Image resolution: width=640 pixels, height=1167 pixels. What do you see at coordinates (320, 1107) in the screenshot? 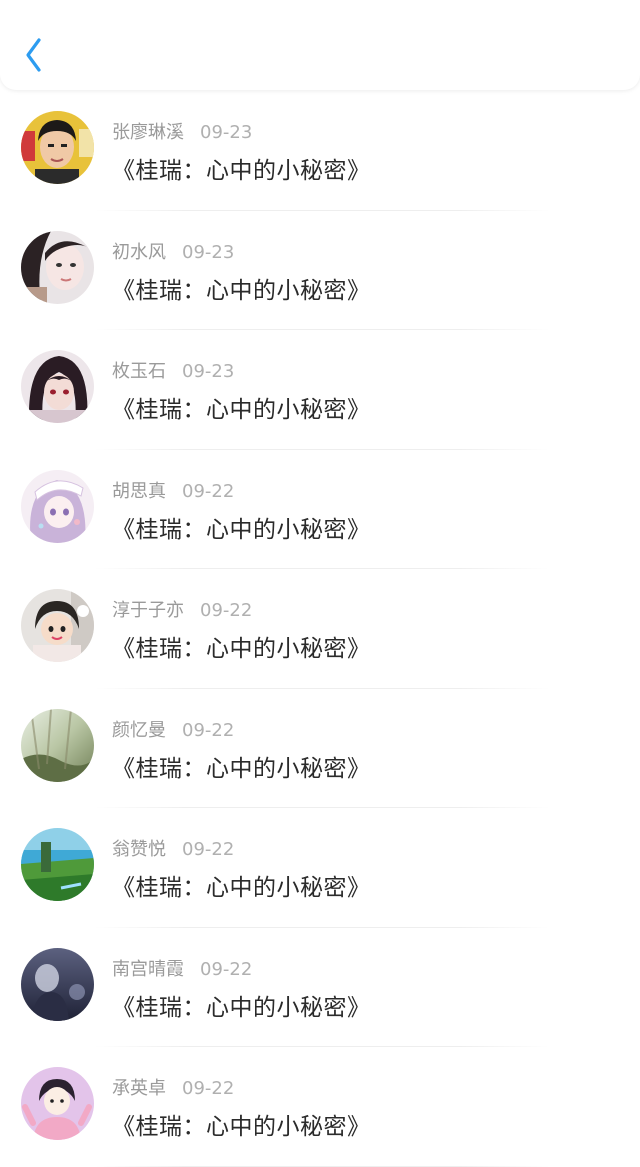
I see `list-item: 承英卓 09-22 《桂瑞：心中的小秘密》` at bounding box center [320, 1107].